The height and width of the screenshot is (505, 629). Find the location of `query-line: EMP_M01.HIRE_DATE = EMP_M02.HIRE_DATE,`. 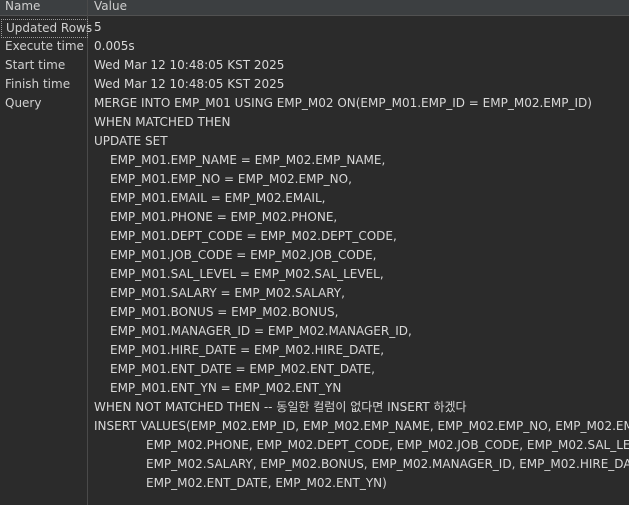

query-line: EMP_M01.HIRE_DATE = EMP_M02.HIRE_DATE, is located at coordinates (247, 350).